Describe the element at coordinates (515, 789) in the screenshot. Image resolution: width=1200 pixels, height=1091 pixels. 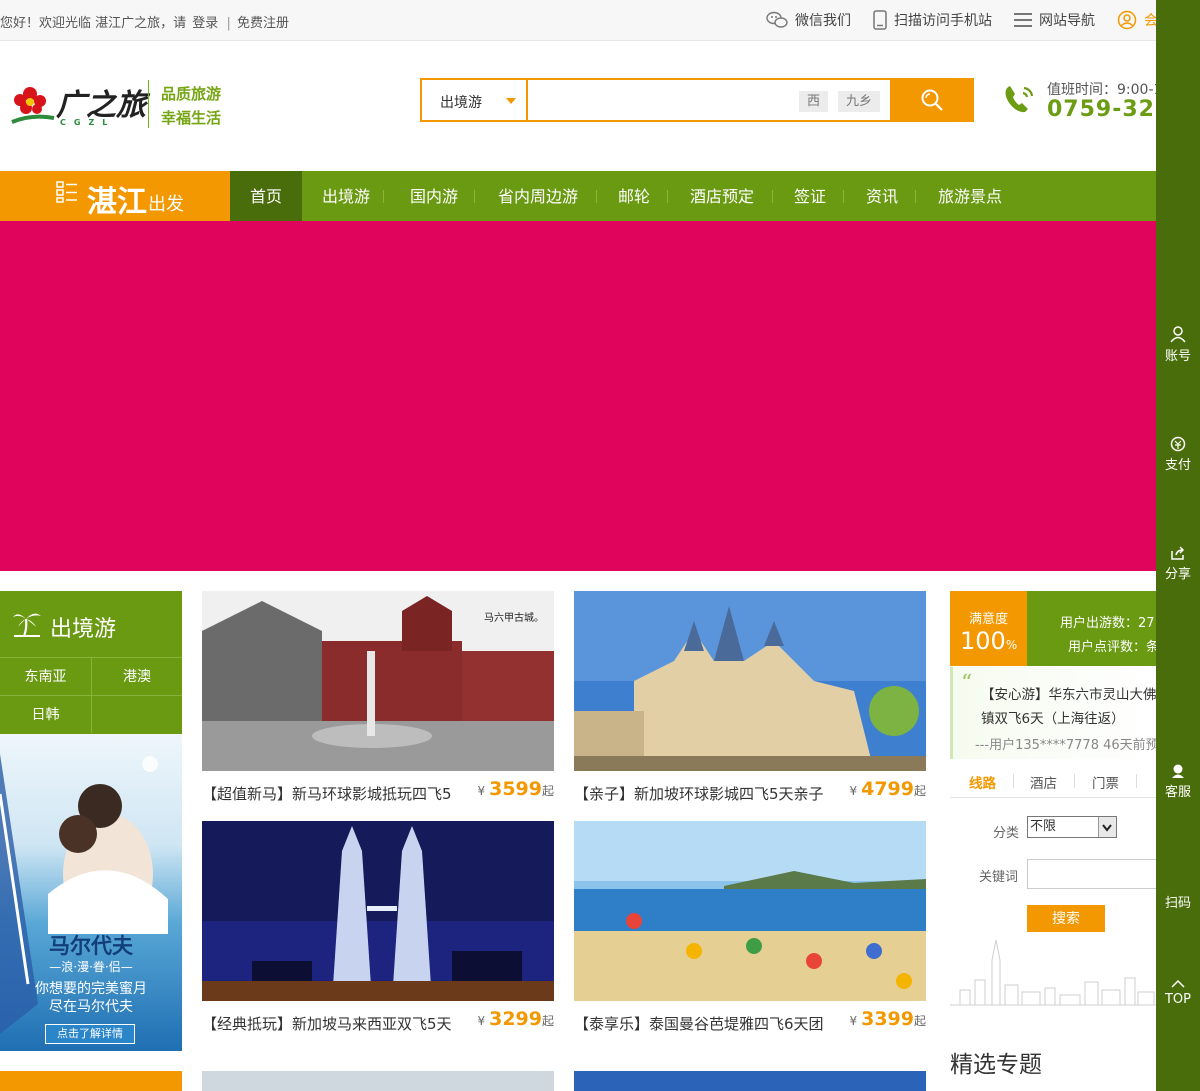
I see `price-value: 3599` at that location.